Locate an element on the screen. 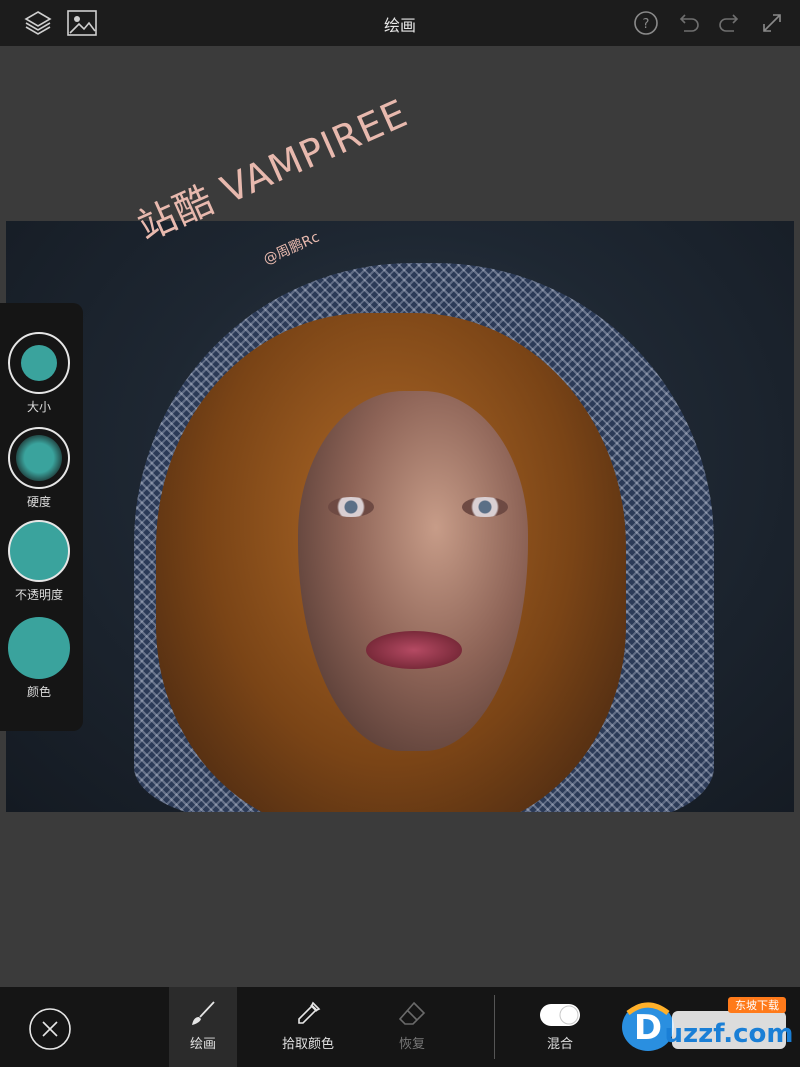 The width and height of the screenshot is (800, 1067). opacity-icon is located at coordinates (39, 551).